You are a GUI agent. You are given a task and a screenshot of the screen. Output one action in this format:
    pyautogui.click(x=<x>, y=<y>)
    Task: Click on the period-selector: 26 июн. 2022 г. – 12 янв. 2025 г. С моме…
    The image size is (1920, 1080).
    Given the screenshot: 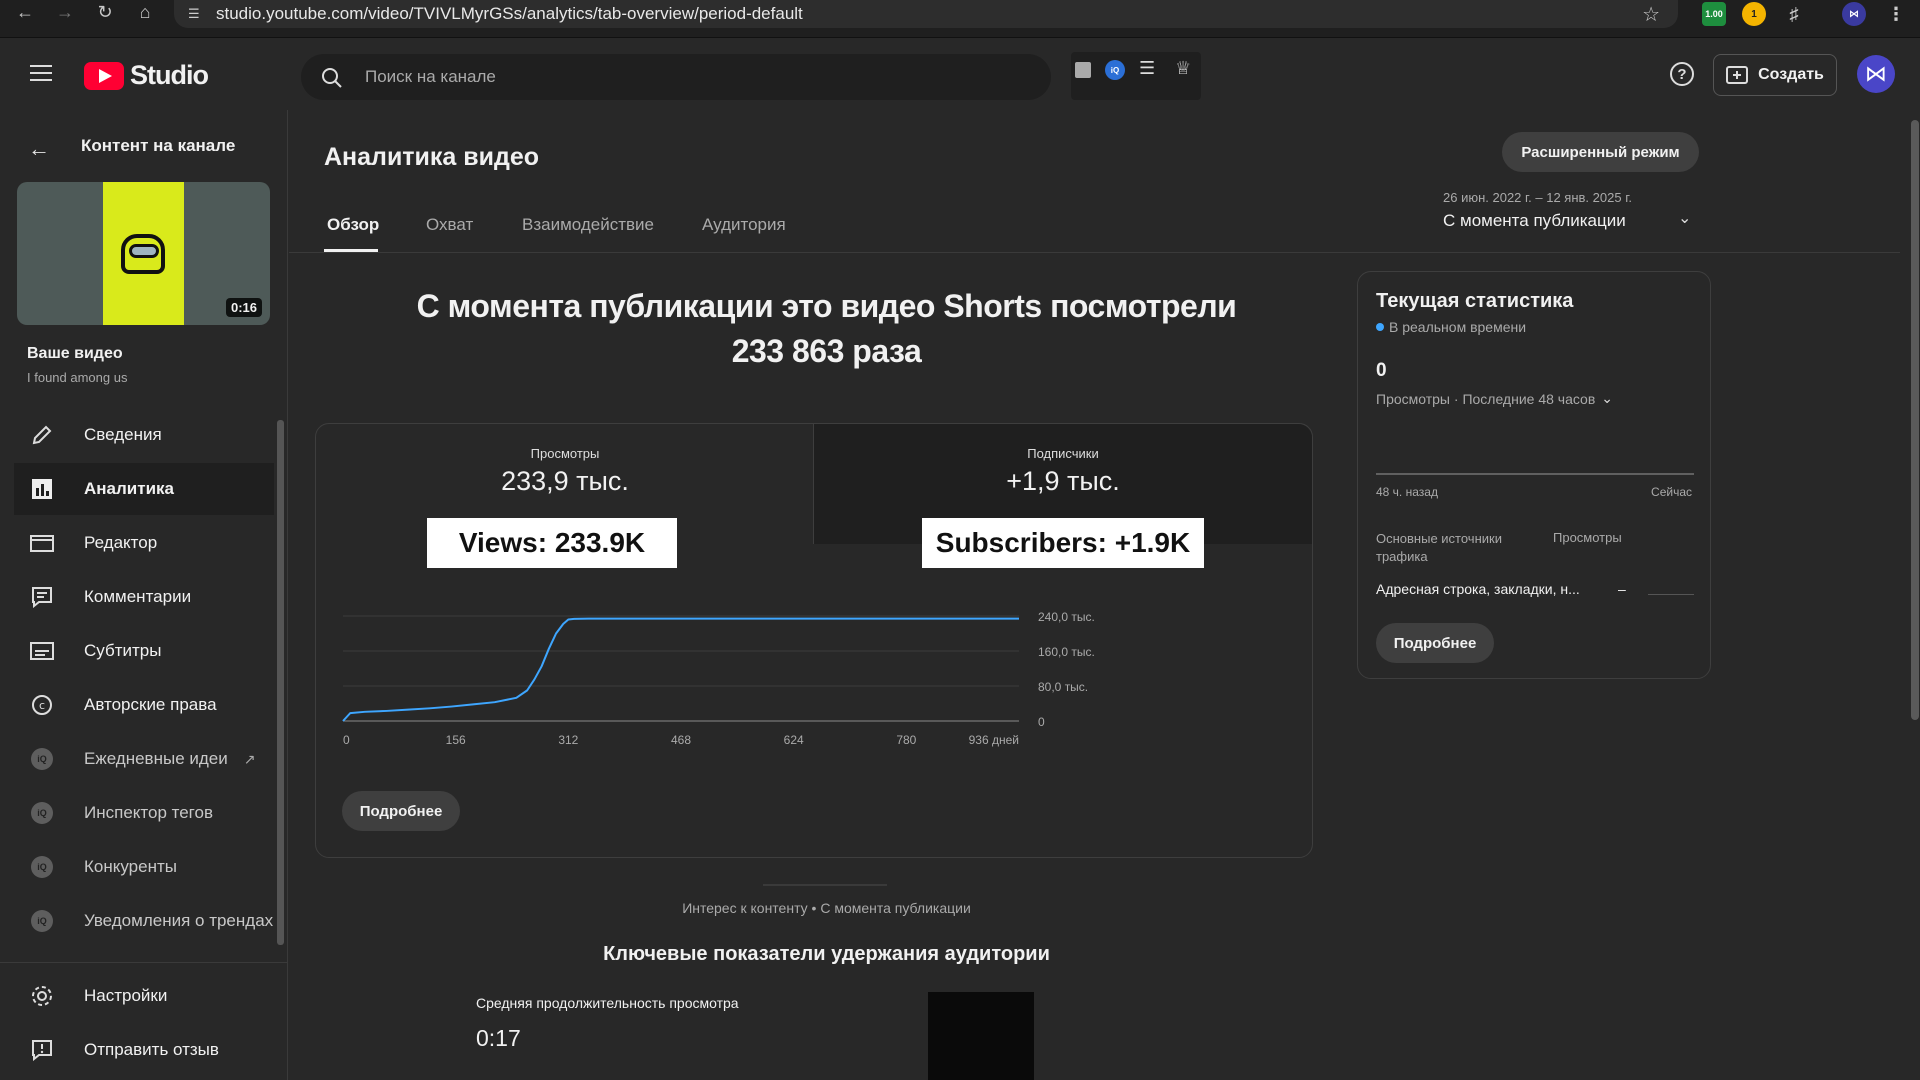 What is the action you would take?
    pyautogui.click(x=1573, y=218)
    